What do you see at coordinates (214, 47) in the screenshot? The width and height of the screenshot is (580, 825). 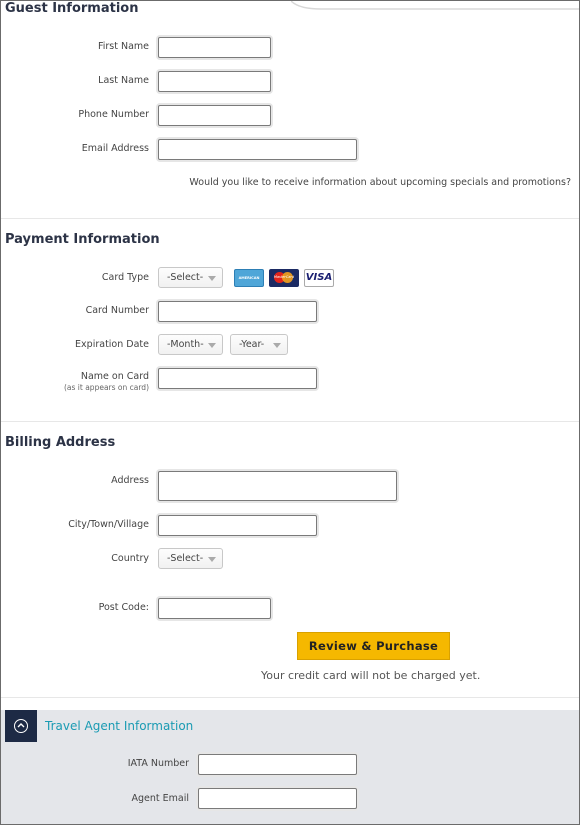 I see `first-name-input` at bounding box center [214, 47].